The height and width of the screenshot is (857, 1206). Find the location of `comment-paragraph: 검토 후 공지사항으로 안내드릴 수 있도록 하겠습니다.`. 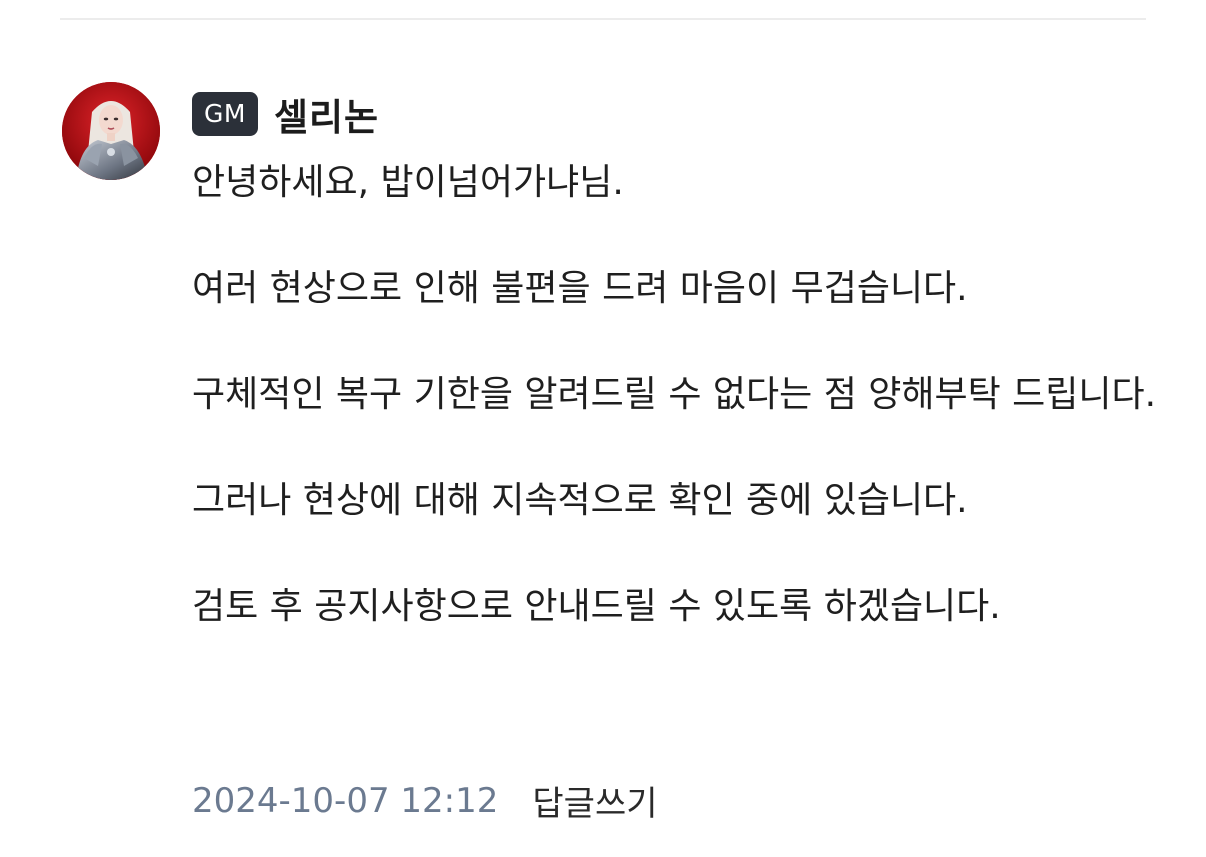

comment-paragraph: 검토 후 공지사항으로 안내드릴 수 있도록 하겠습니다. is located at coordinates (596, 606).